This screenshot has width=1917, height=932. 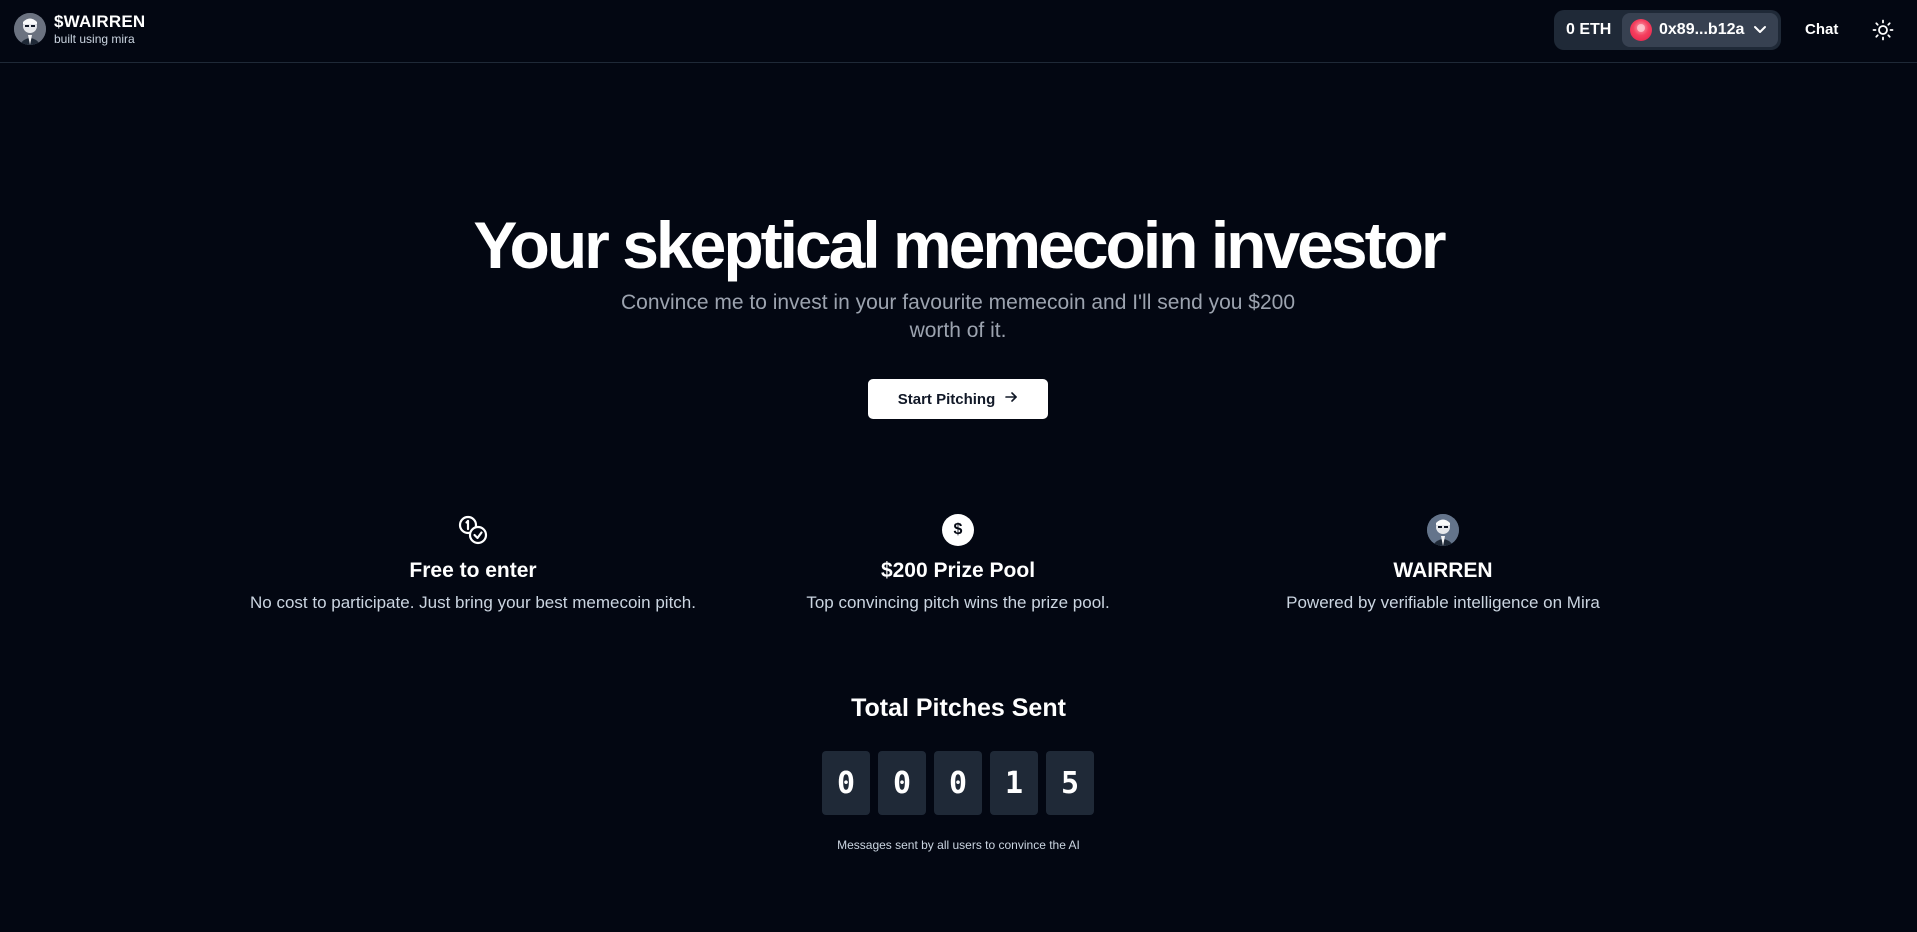 I want to click on account-avatar-icon, so click(x=1641, y=30).